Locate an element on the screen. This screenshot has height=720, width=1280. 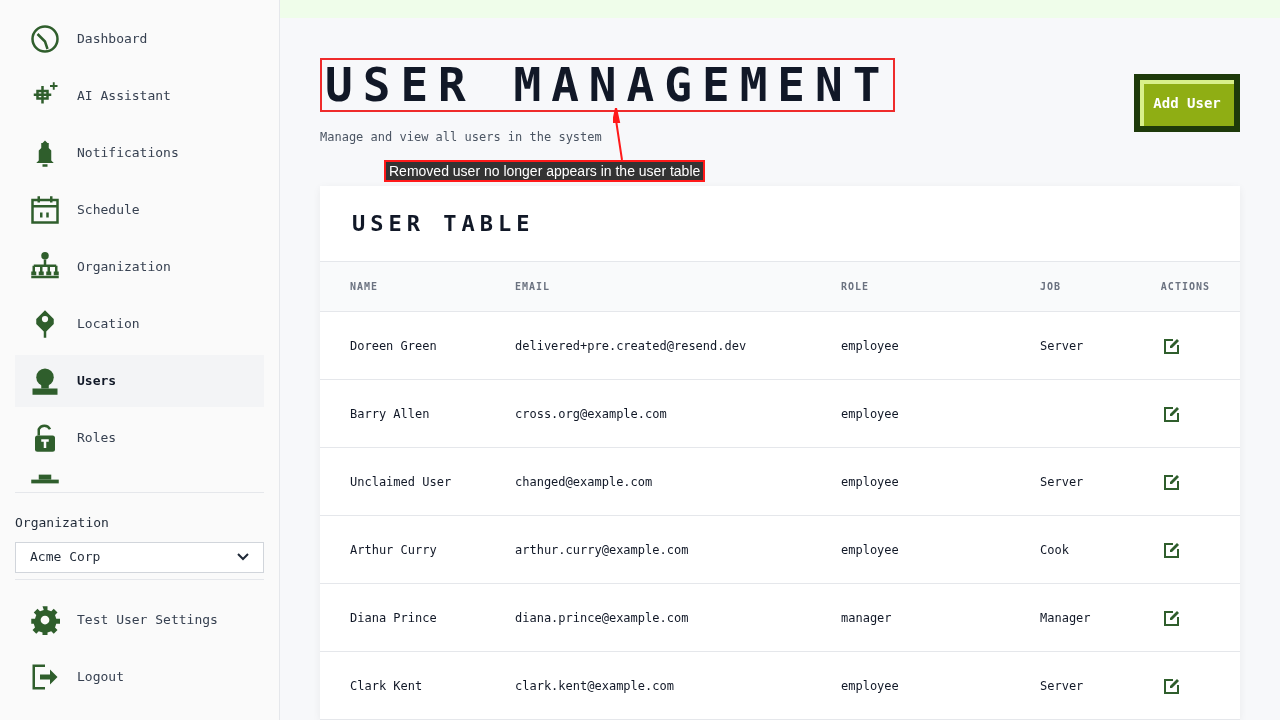
table-cell-text: clark.kent@example.com is located at coordinates (595, 686).